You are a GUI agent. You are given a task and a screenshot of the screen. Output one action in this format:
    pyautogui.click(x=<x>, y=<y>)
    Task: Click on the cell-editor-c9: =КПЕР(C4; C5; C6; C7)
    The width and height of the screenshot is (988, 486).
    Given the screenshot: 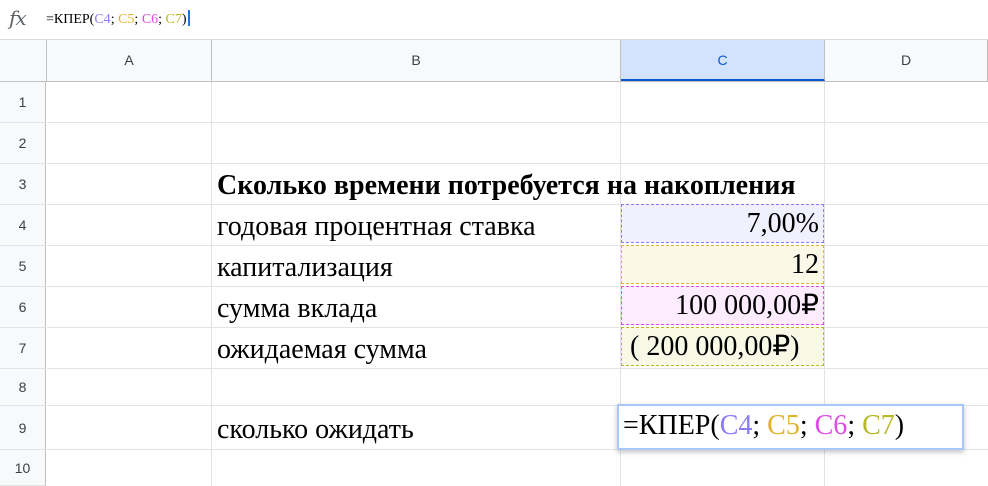 What is the action you would take?
    pyautogui.click(x=790, y=427)
    